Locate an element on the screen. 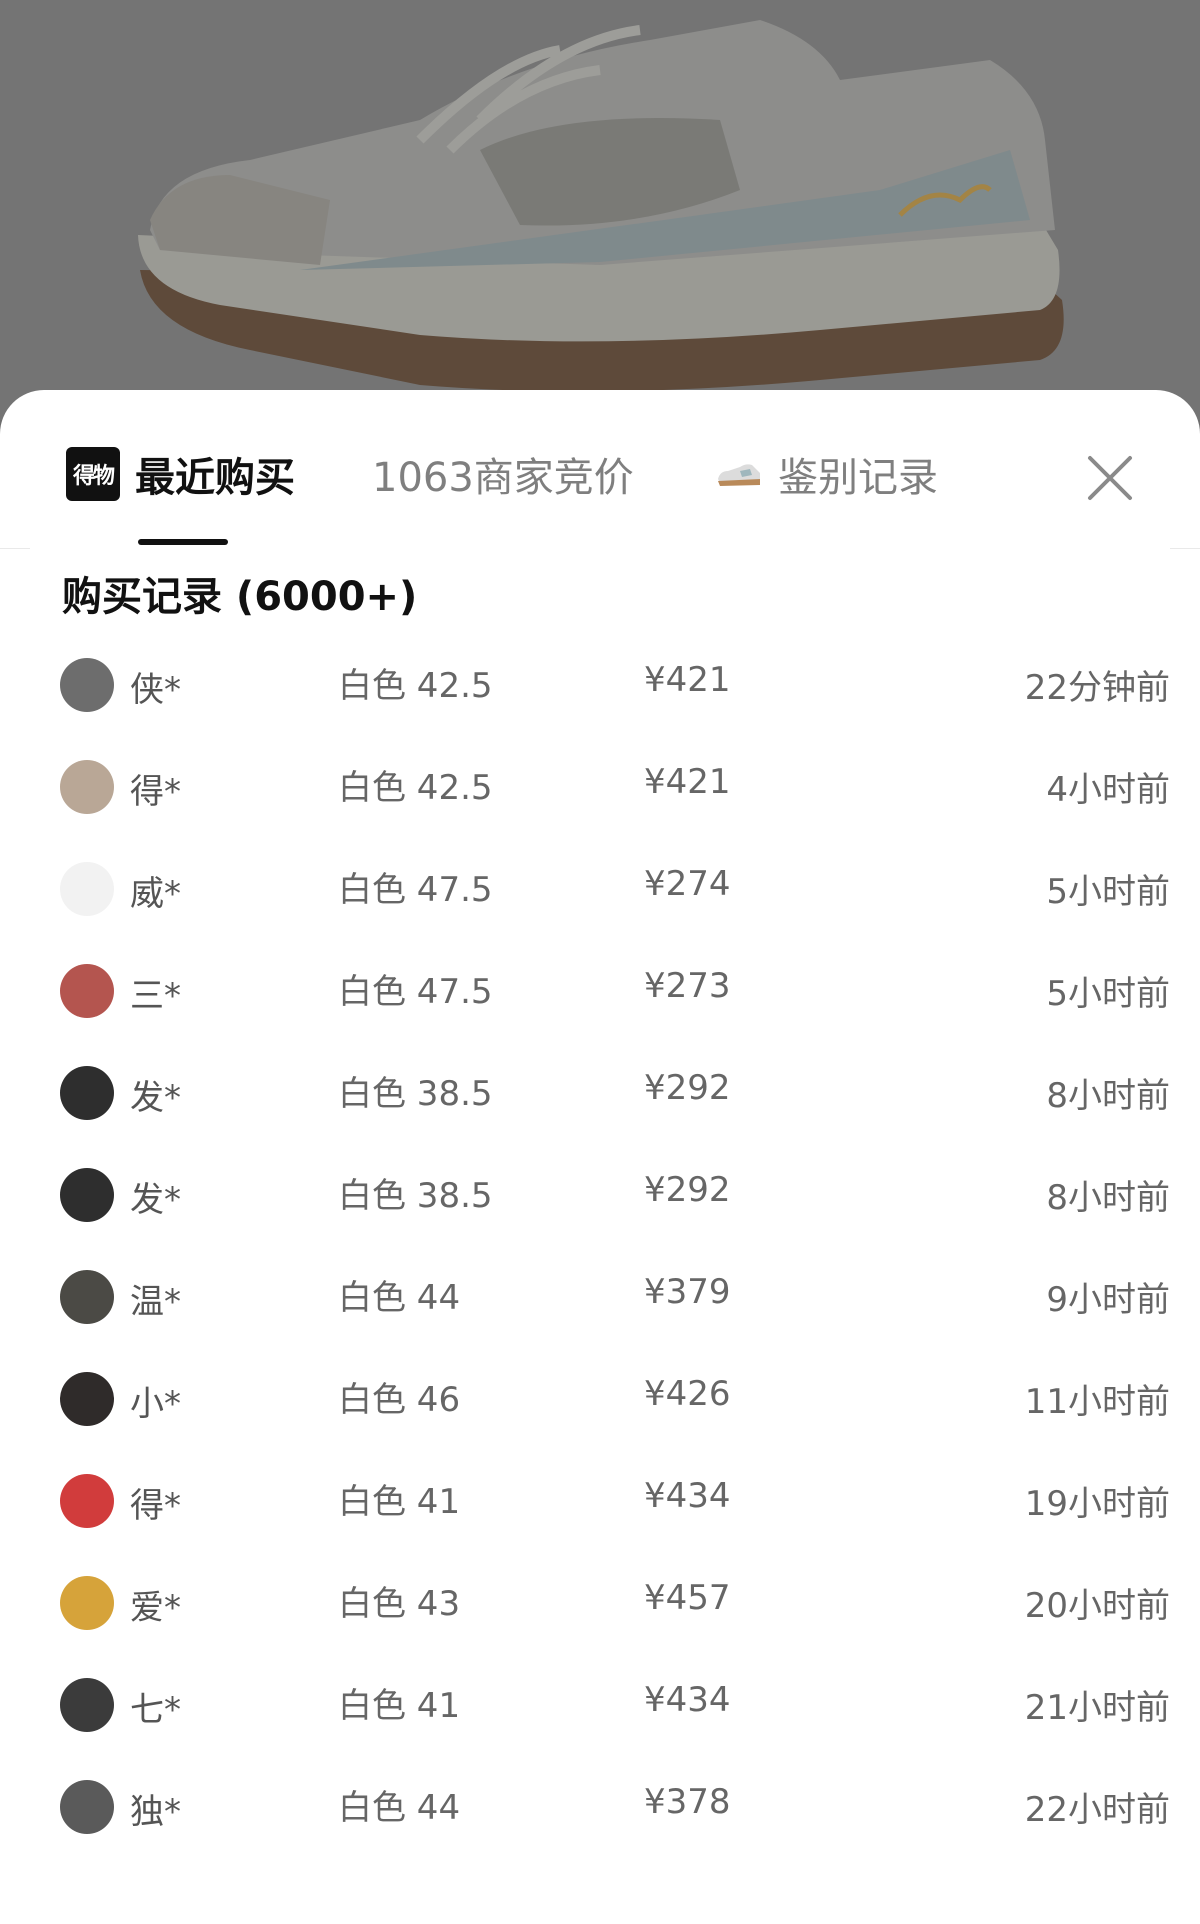 This screenshot has width=1200, height=1924. purchase-row: 威* 白色 47.5 ¥274 5小时前 is located at coordinates (600, 903).